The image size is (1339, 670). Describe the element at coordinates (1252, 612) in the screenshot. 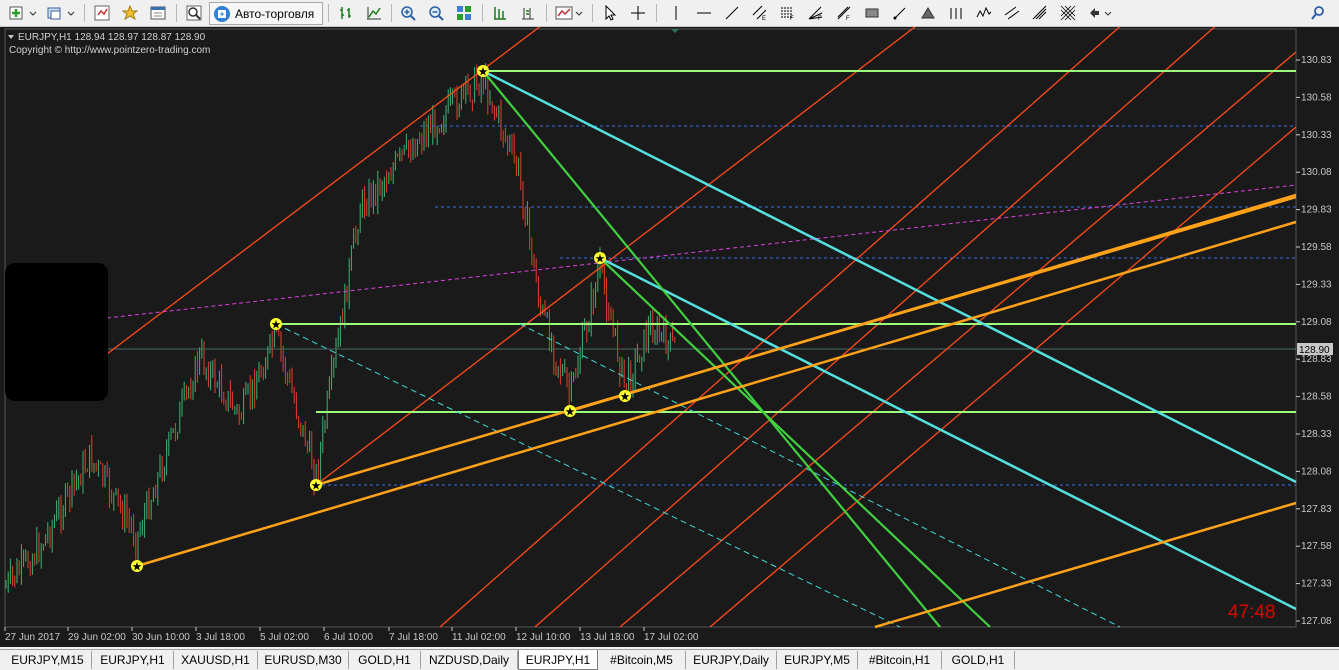

I see `candle-timer: 47:48` at that location.